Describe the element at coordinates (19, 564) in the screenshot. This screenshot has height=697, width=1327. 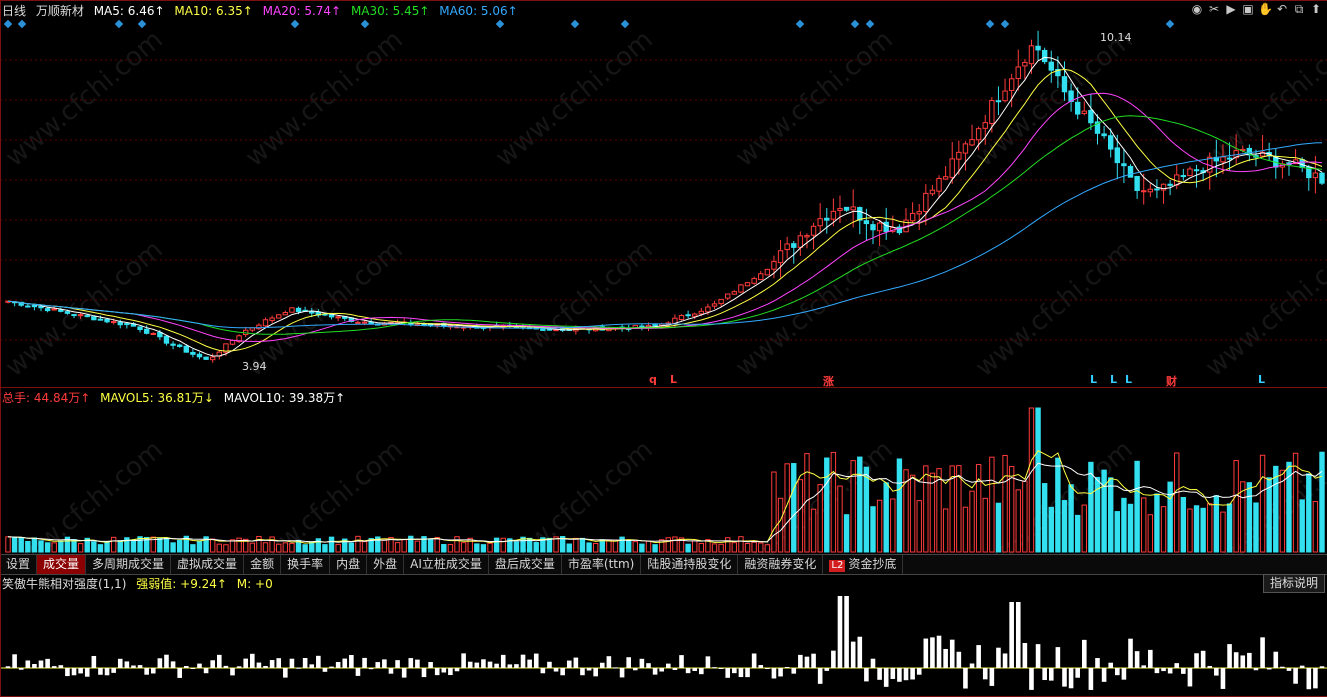
I see `tab-settings: 设置` at that location.